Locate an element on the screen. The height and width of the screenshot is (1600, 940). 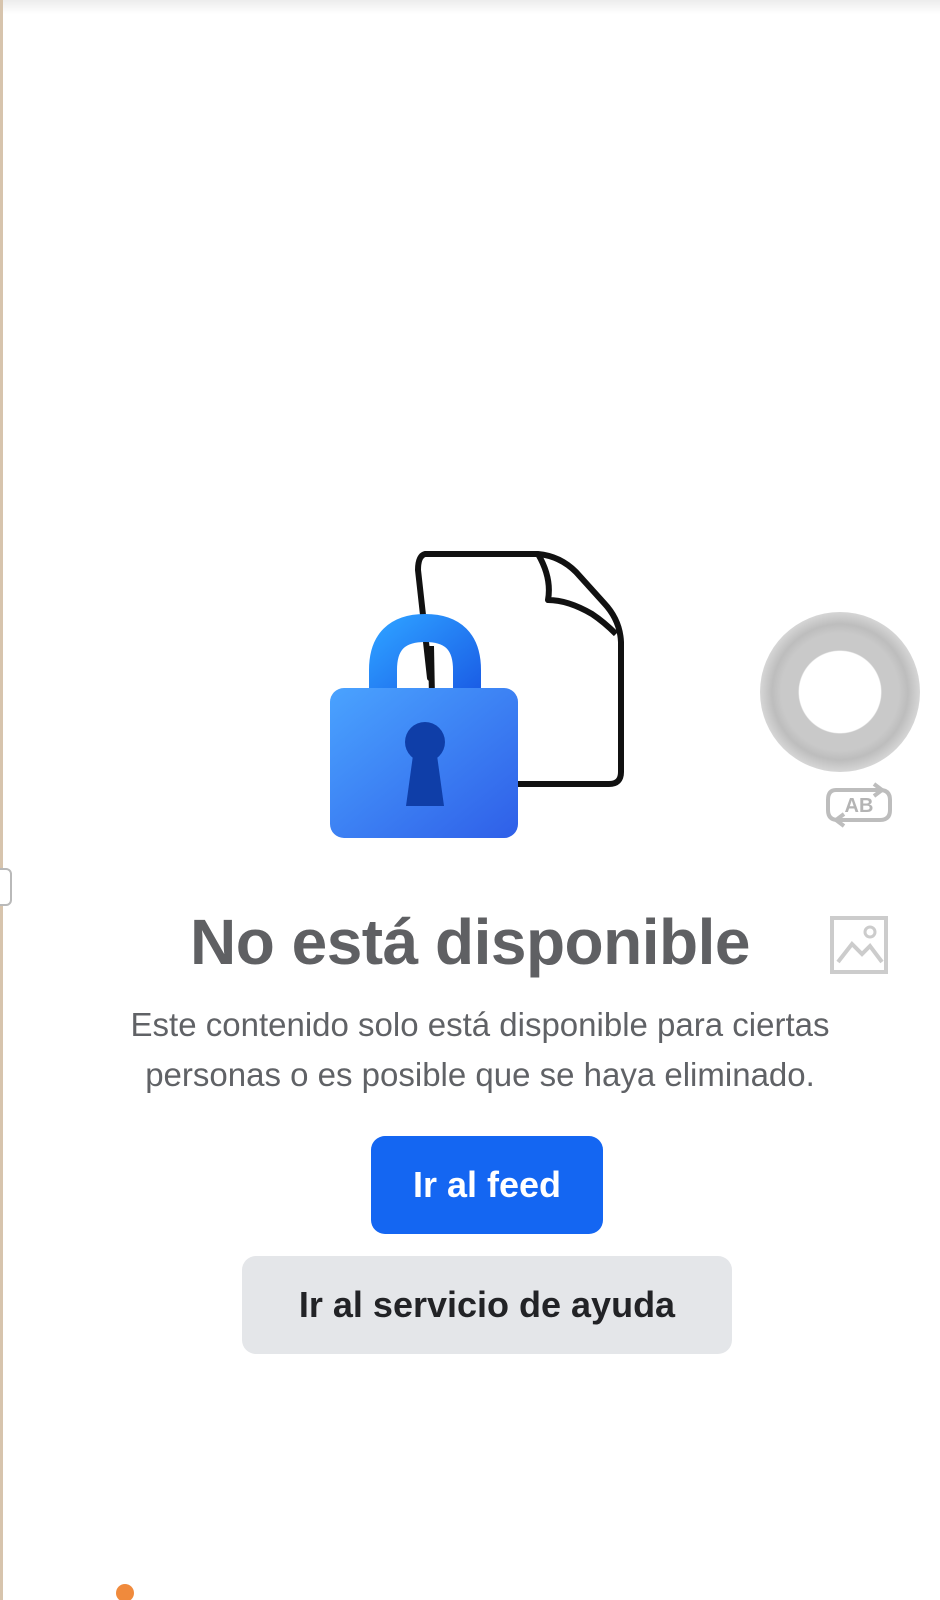
content-locked-svg is located at coordinates (477, 694).